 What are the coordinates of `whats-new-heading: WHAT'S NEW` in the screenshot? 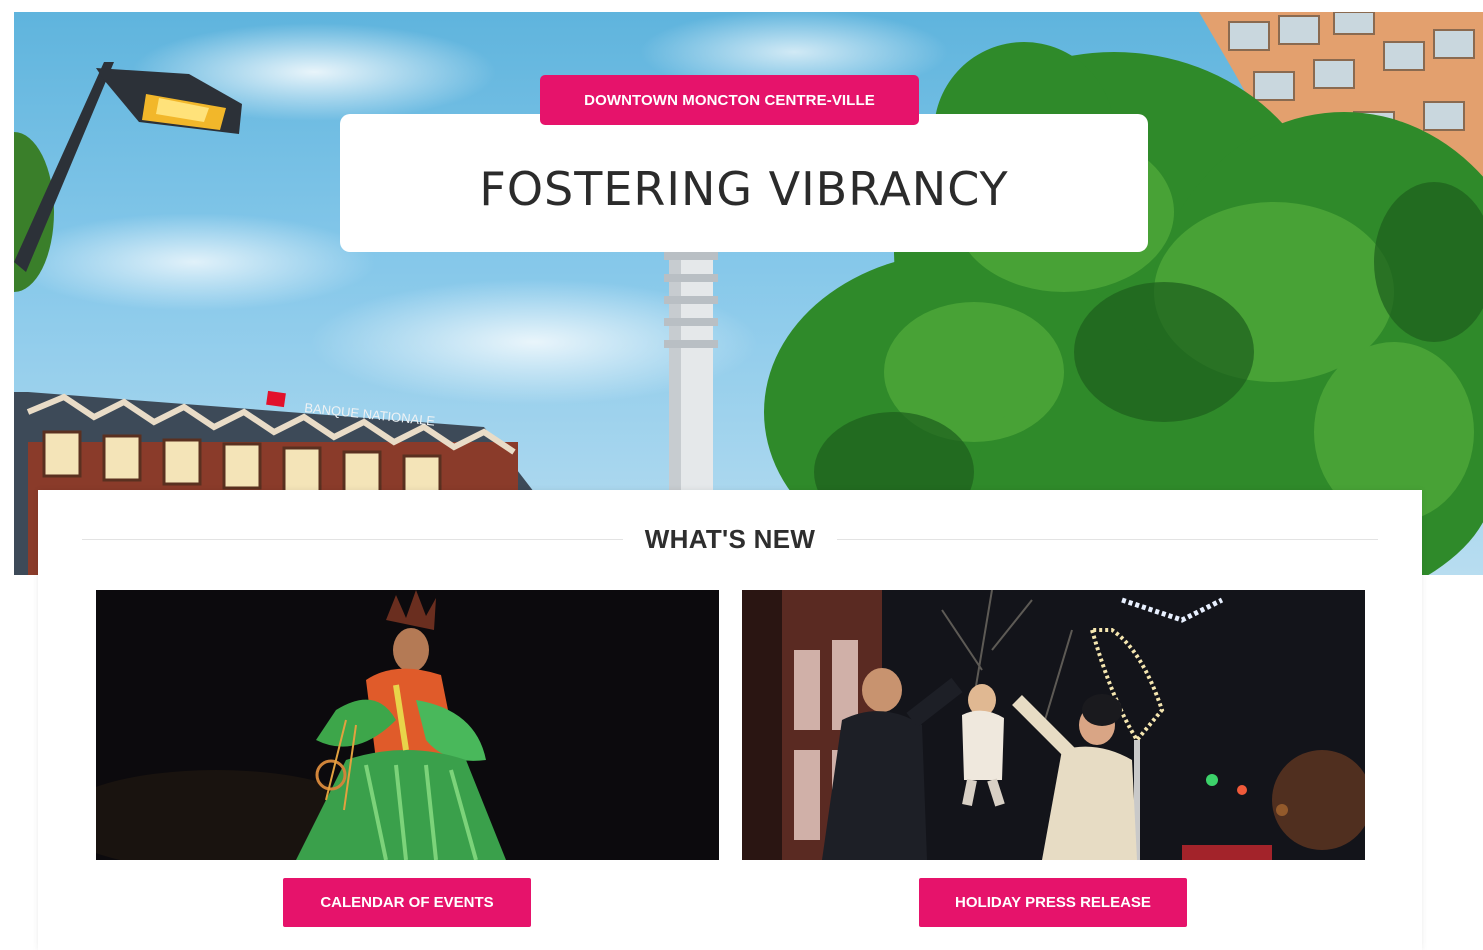 It's located at (730, 538).